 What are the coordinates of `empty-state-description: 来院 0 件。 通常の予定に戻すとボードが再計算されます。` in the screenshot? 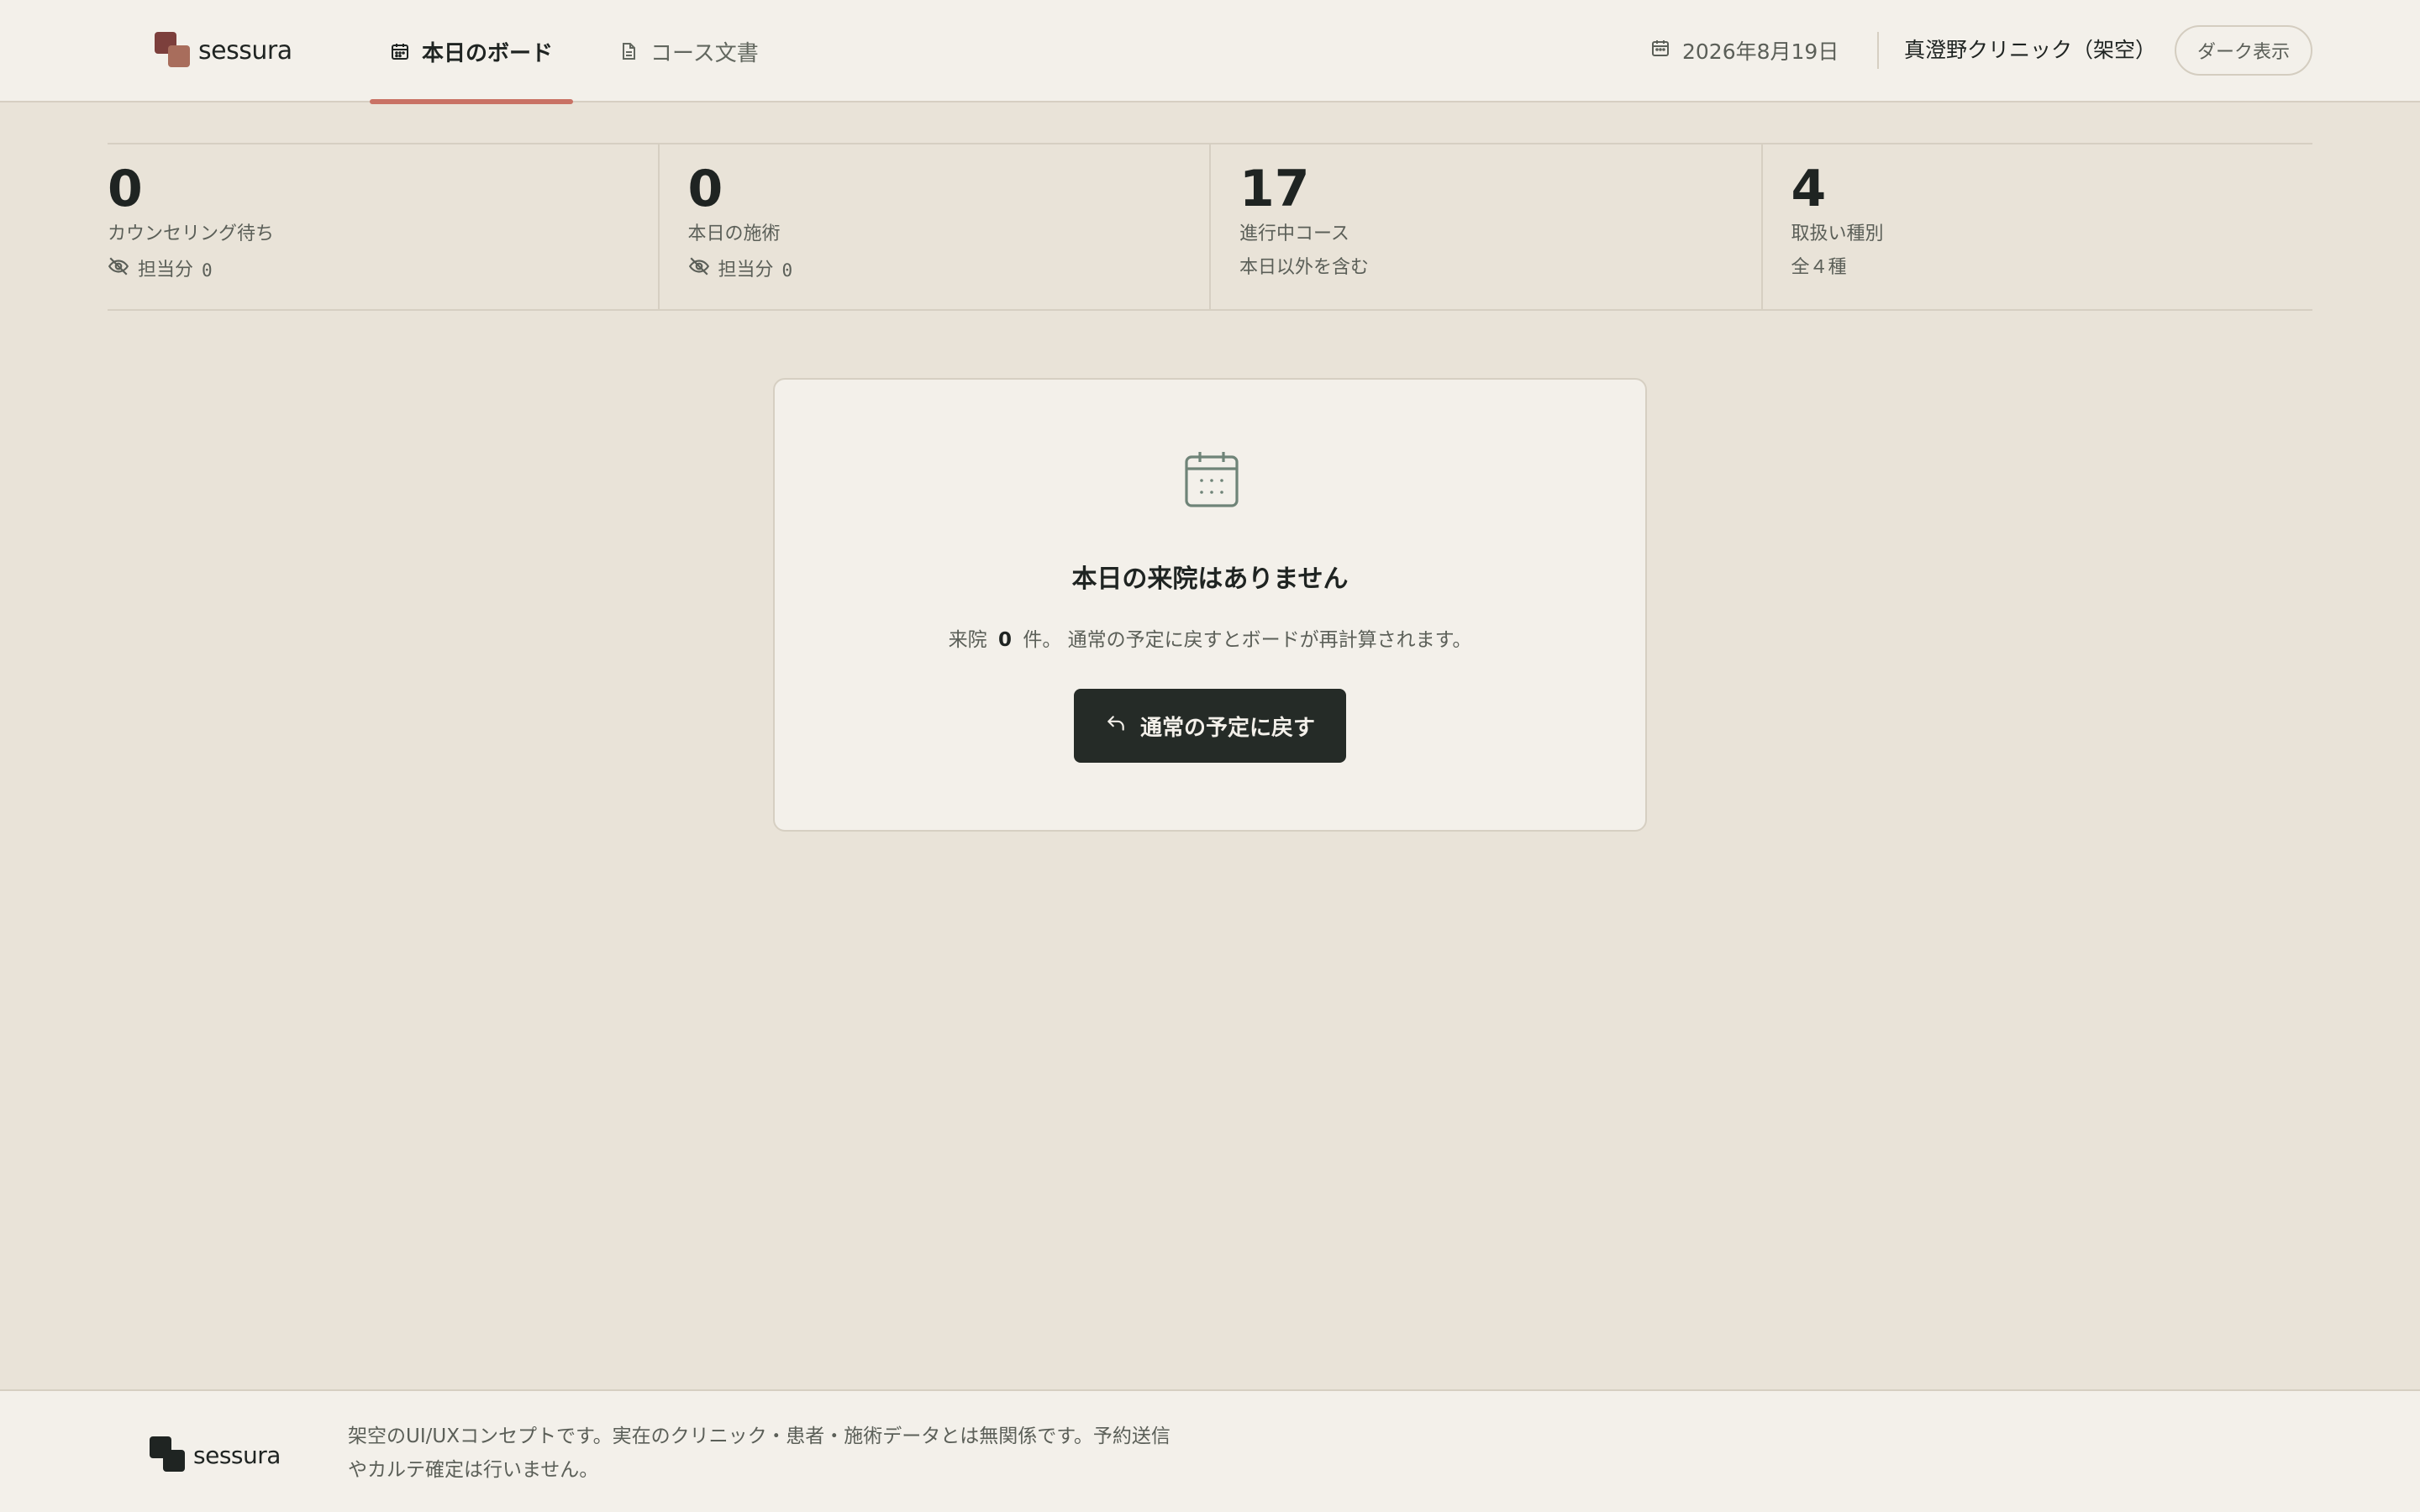 It's located at (1210, 637).